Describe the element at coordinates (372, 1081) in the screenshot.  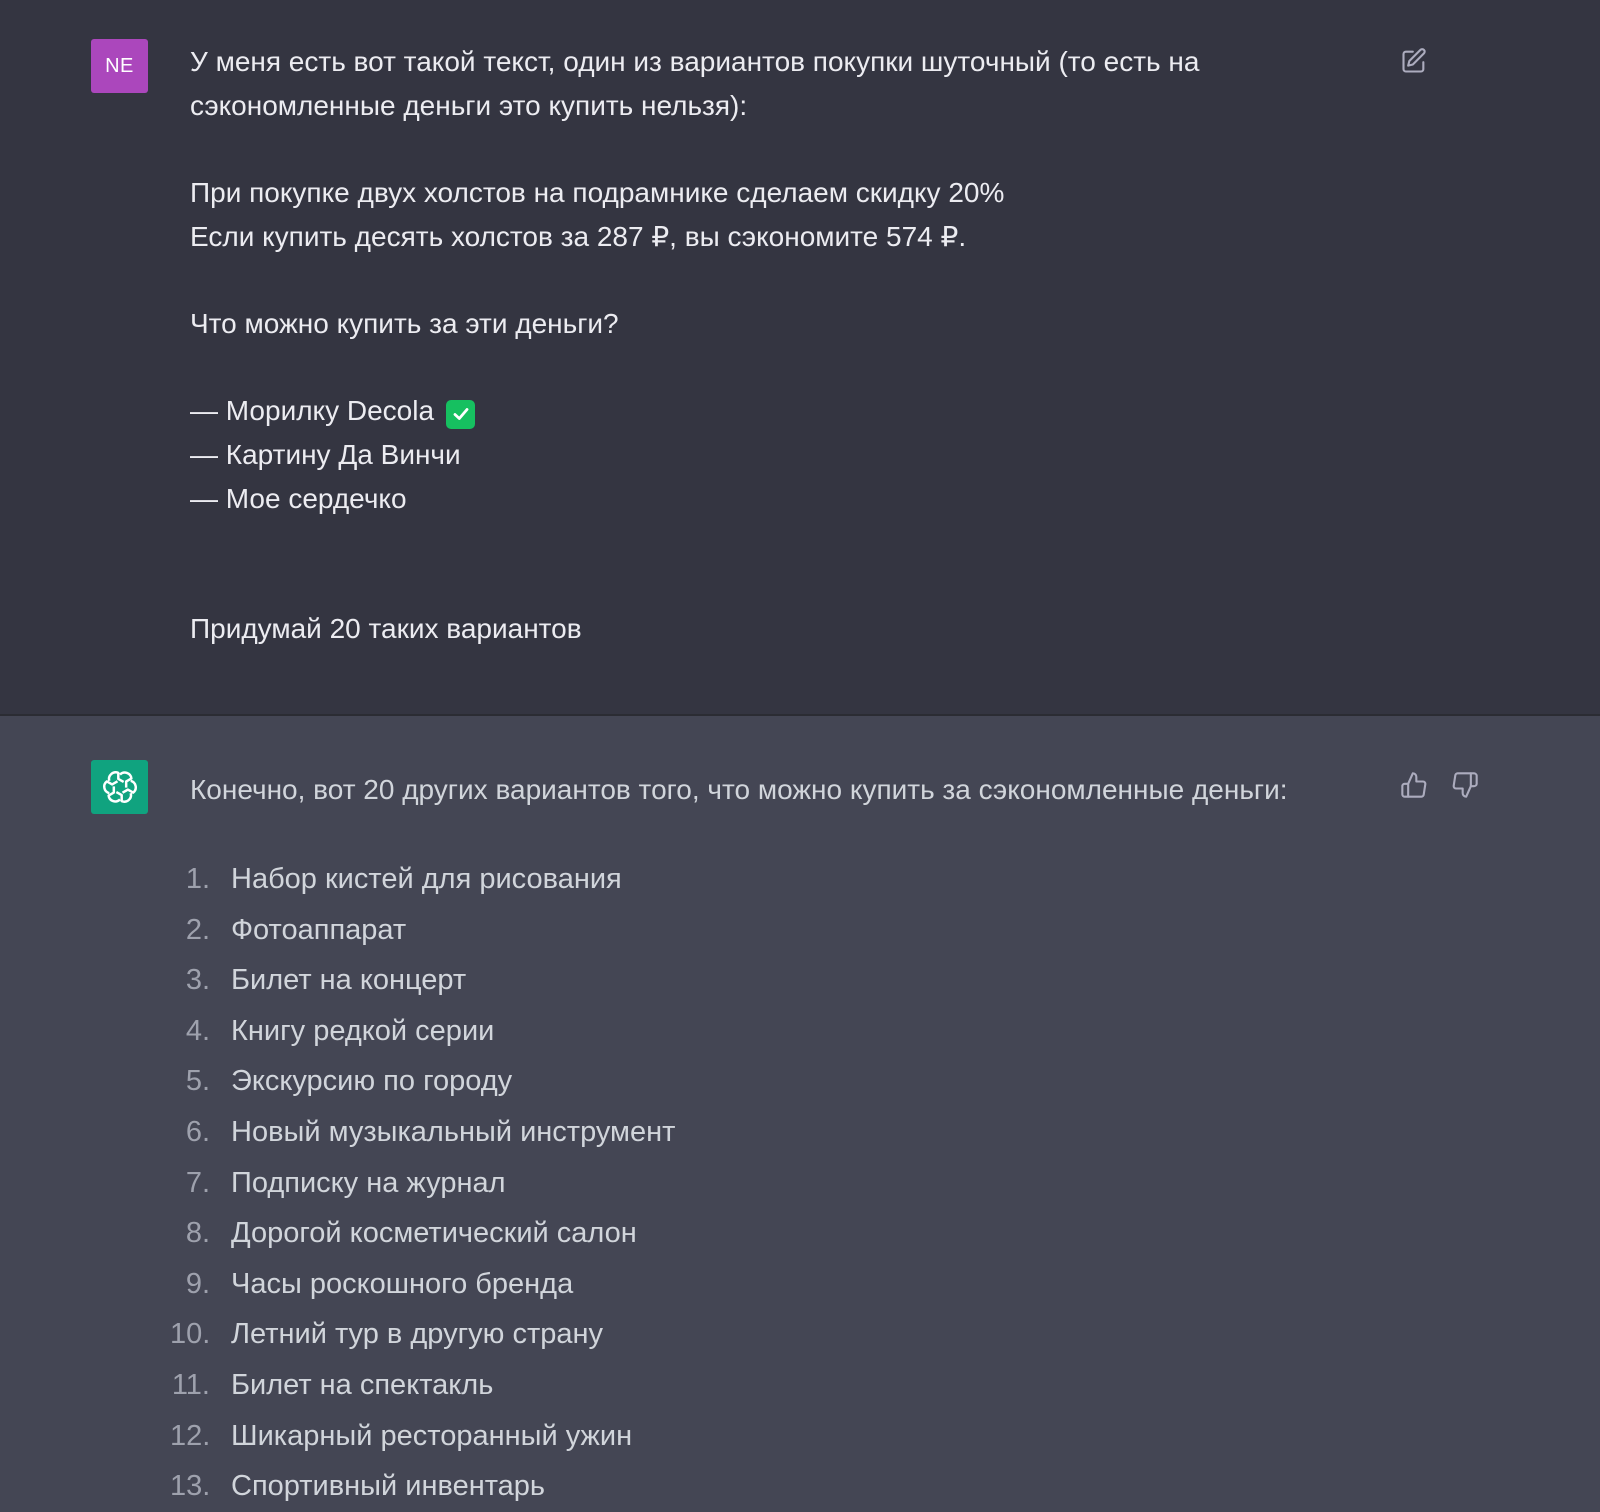
I see `list-item-text: Экскурсию по городу` at that location.